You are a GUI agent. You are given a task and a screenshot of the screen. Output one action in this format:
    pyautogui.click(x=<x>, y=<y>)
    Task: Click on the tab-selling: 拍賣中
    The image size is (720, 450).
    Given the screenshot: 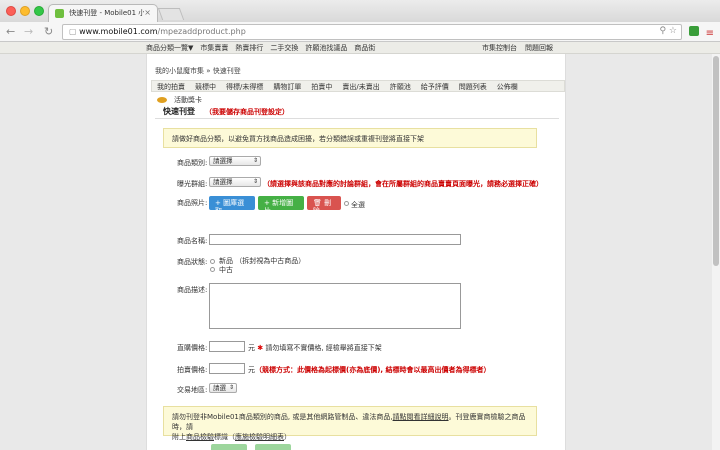 What is the action you would take?
    pyautogui.click(x=321, y=87)
    